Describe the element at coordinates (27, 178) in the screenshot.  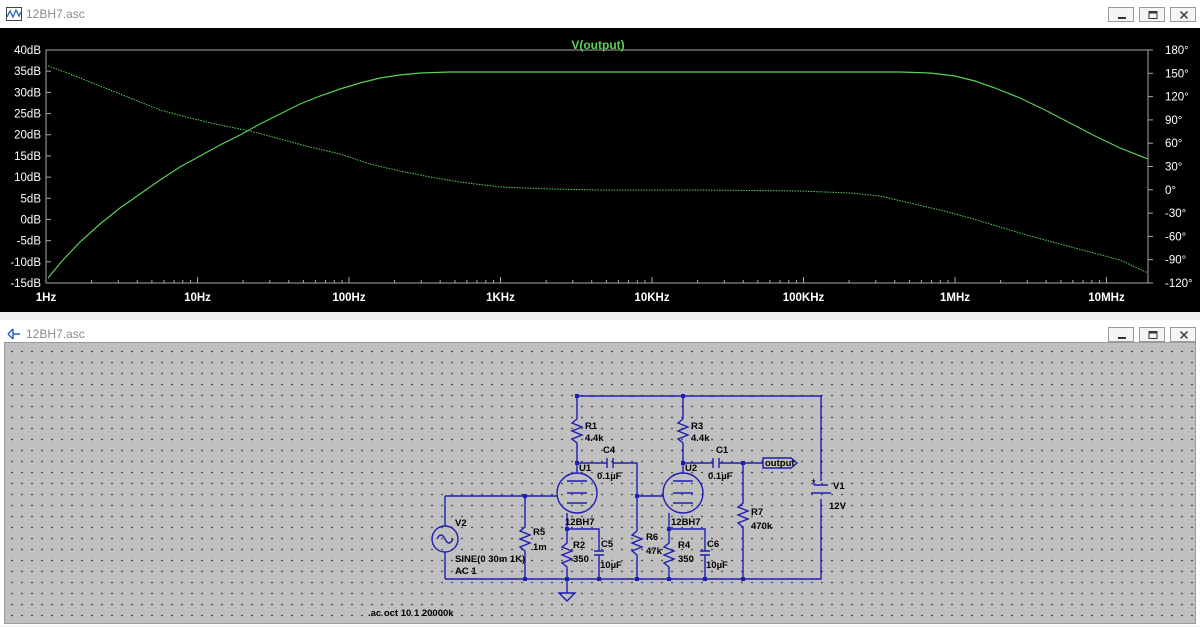
I see `left-axis-tick-label: 10dB` at that location.